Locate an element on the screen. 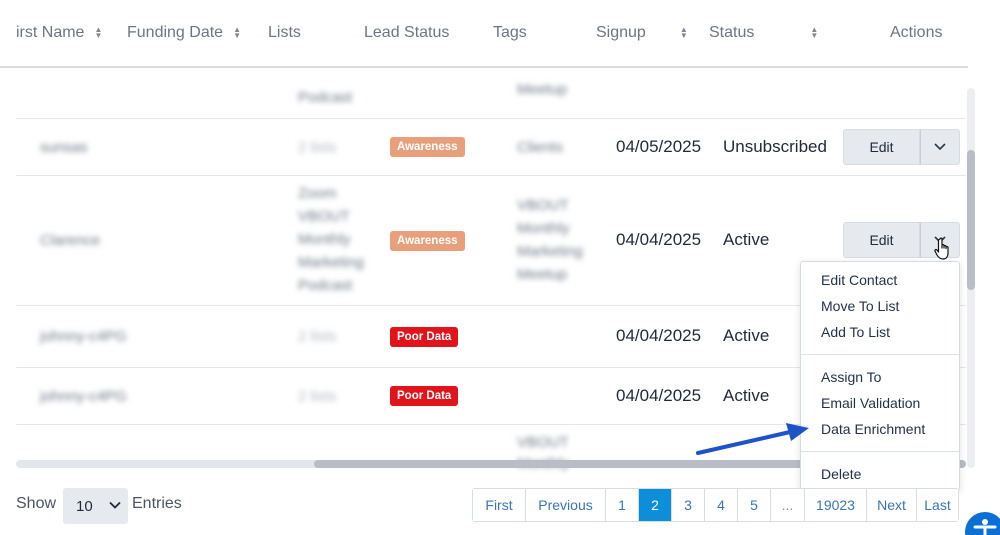 This screenshot has width=1000, height=535. chevron-down-icon is located at coordinates (115, 505).